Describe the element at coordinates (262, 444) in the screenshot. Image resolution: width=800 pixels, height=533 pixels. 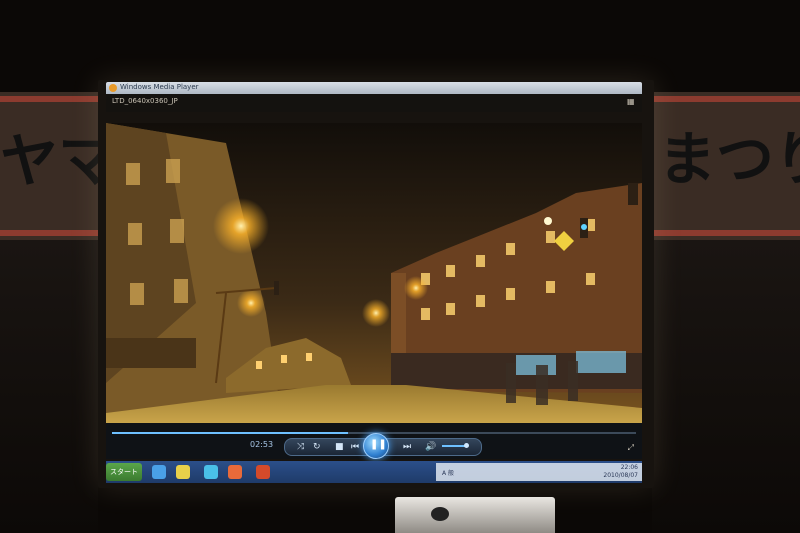
I see `elapsed-time: 02:53` at that location.